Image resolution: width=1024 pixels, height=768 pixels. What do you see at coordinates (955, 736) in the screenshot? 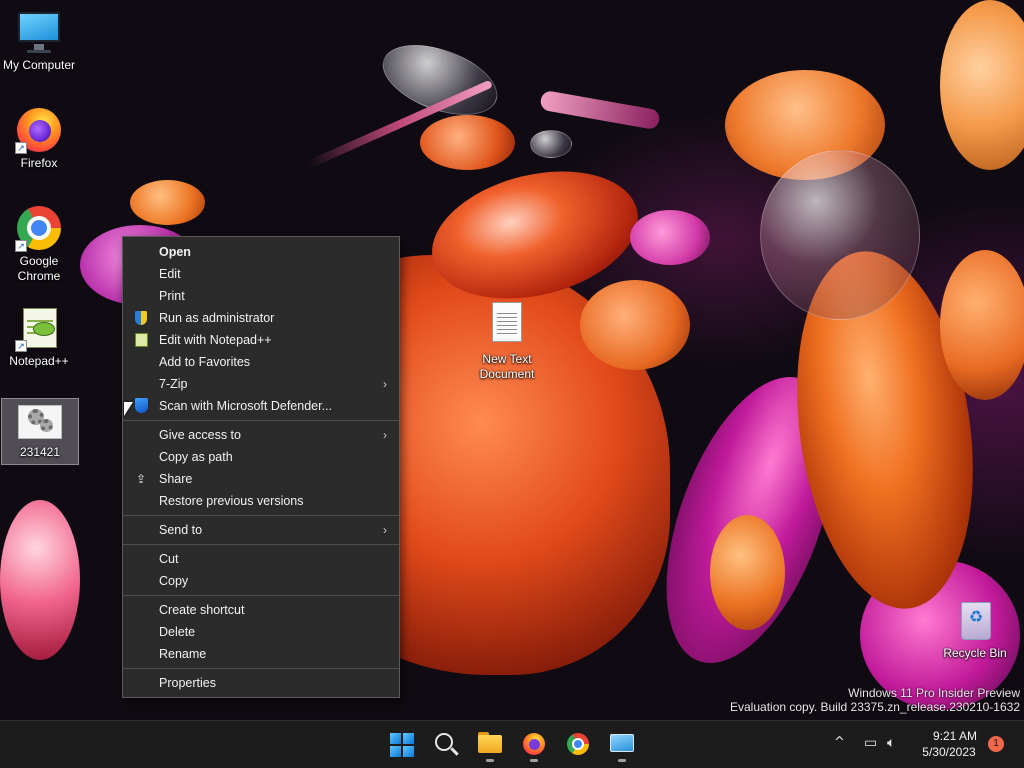
I see `clock-time: 9:21 AM` at bounding box center [955, 736].